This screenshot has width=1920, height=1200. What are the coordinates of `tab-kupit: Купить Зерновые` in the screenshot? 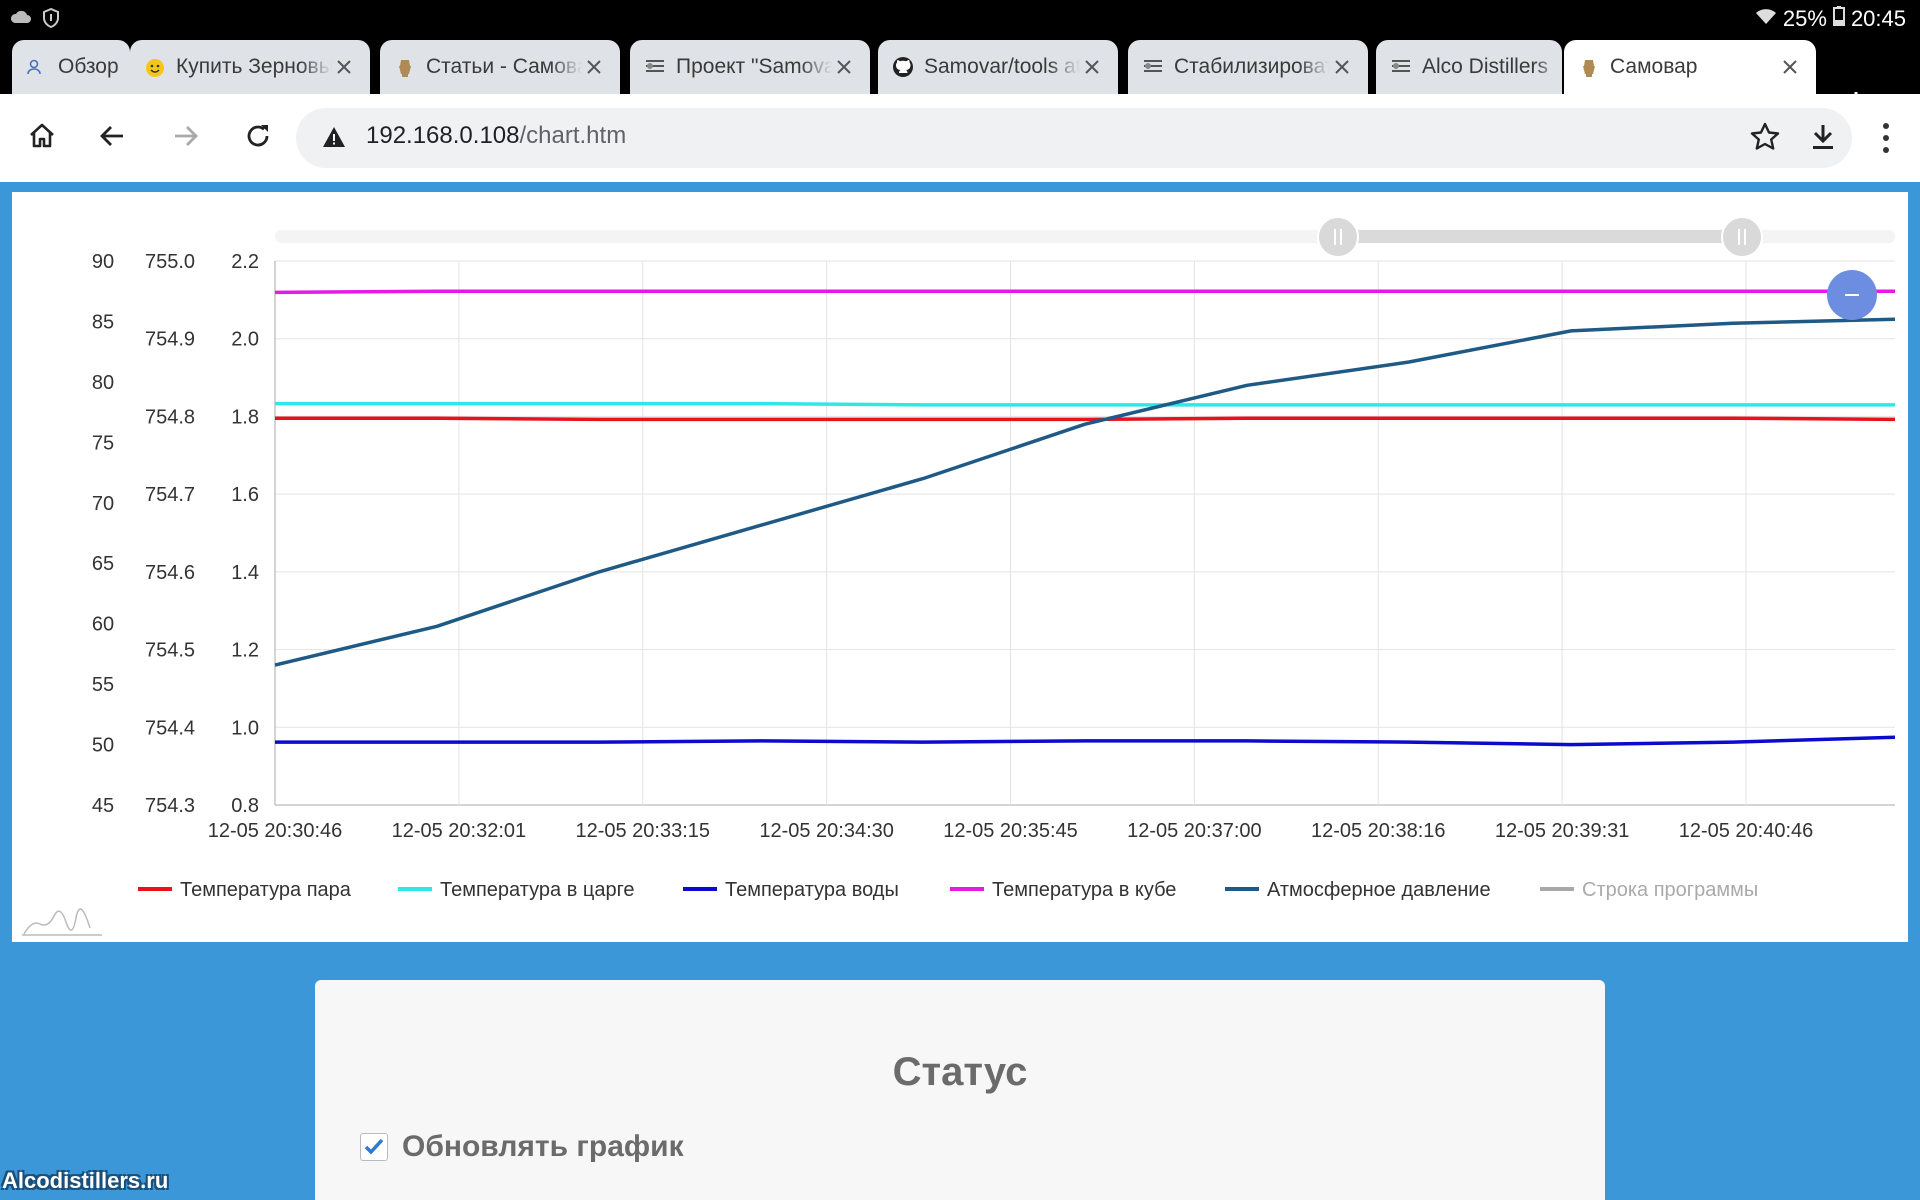 It's located at (250, 67).